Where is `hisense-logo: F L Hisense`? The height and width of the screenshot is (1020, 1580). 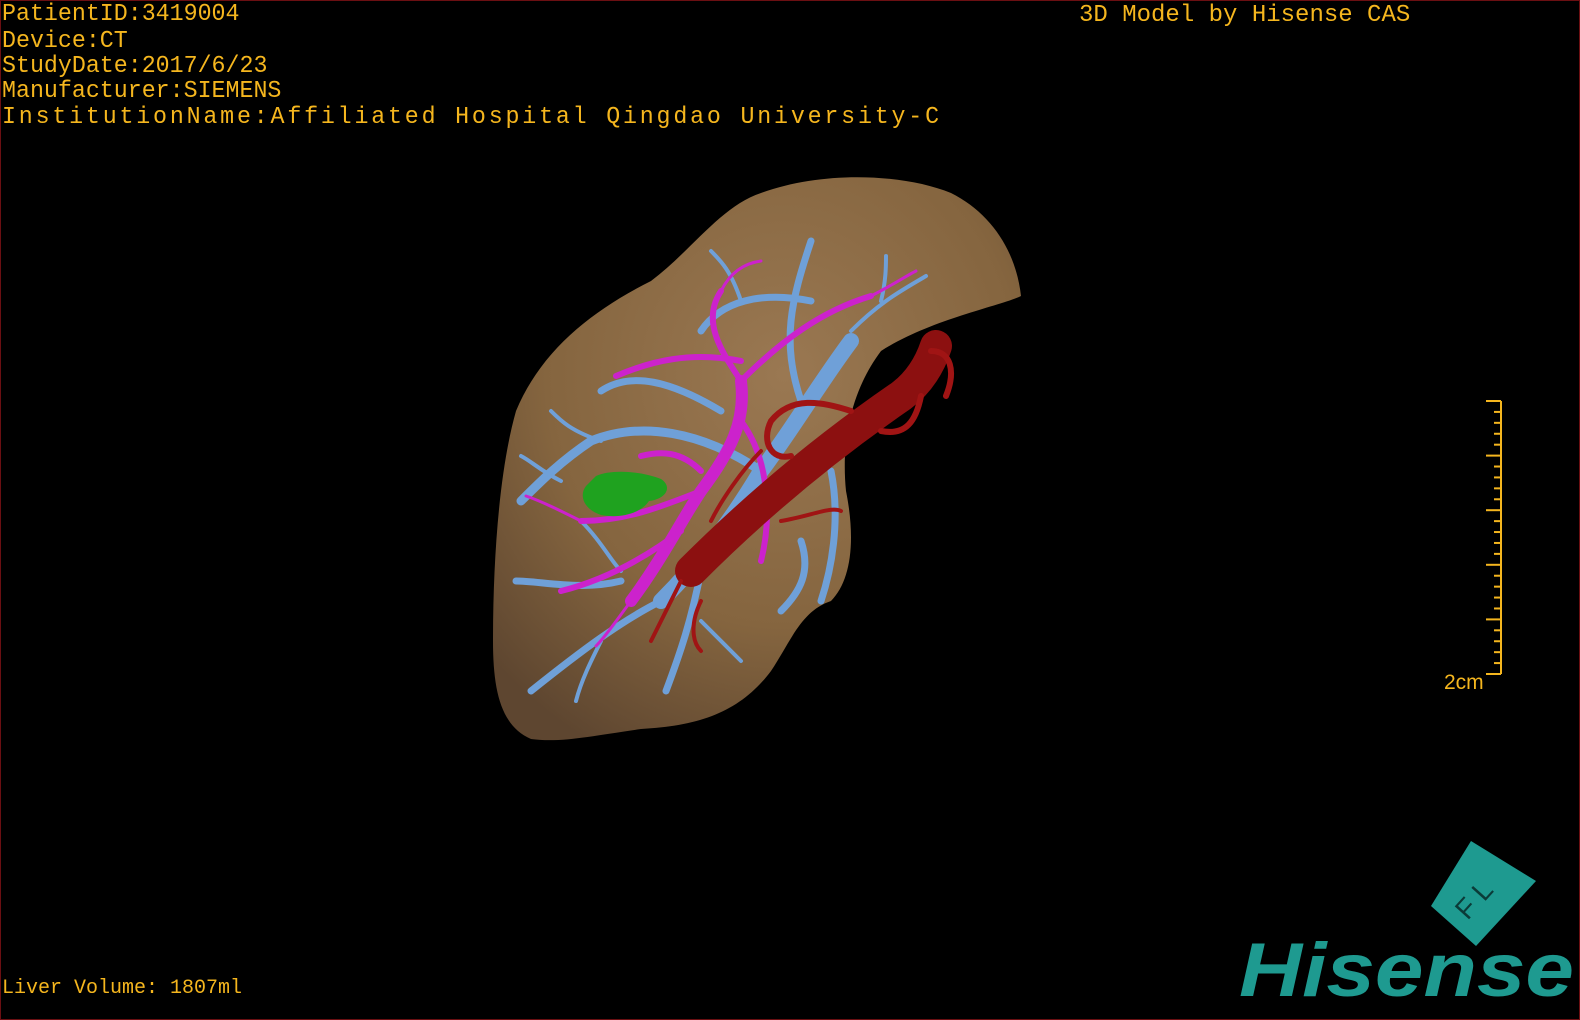
hisense-logo: F L Hisense is located at coordinates (1406, 927).